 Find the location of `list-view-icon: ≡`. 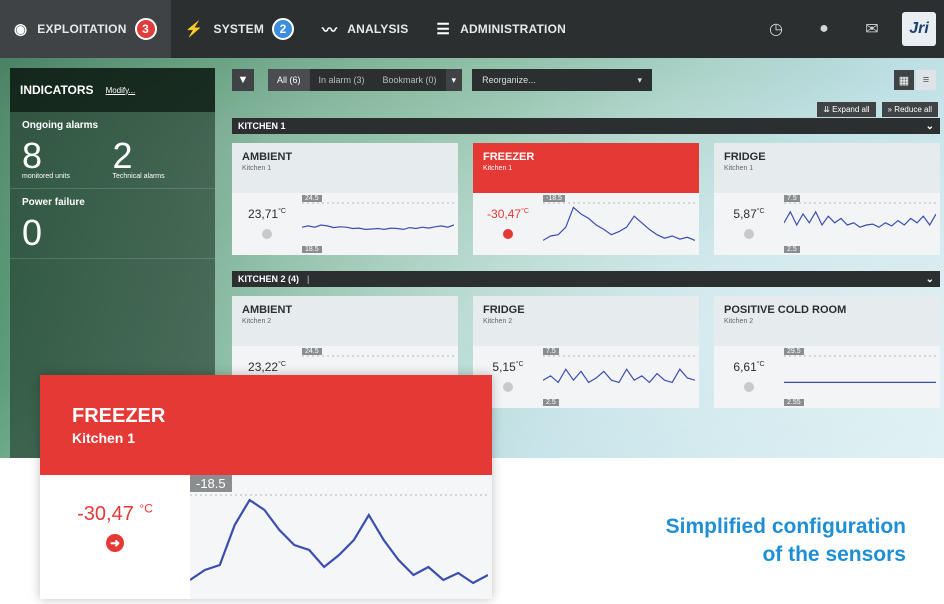

list-view-icon: ≡ is located at coordinates (926, 80).